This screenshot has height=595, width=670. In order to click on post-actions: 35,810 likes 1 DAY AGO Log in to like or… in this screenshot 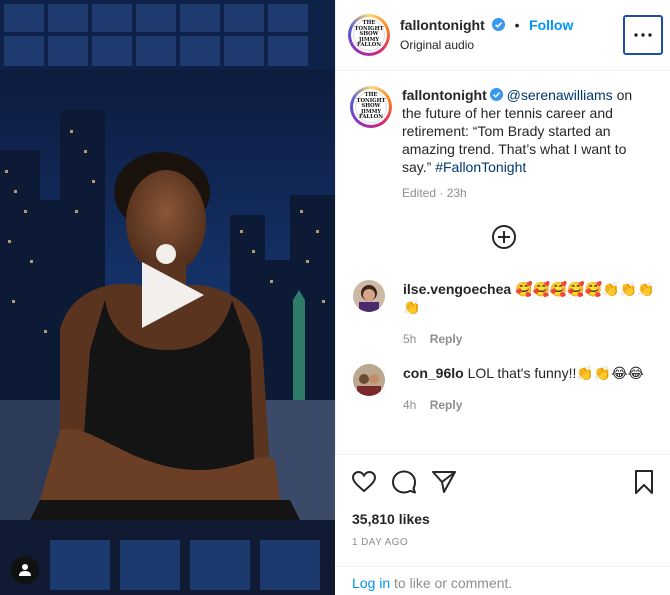, I will do `click(502, 524)`.